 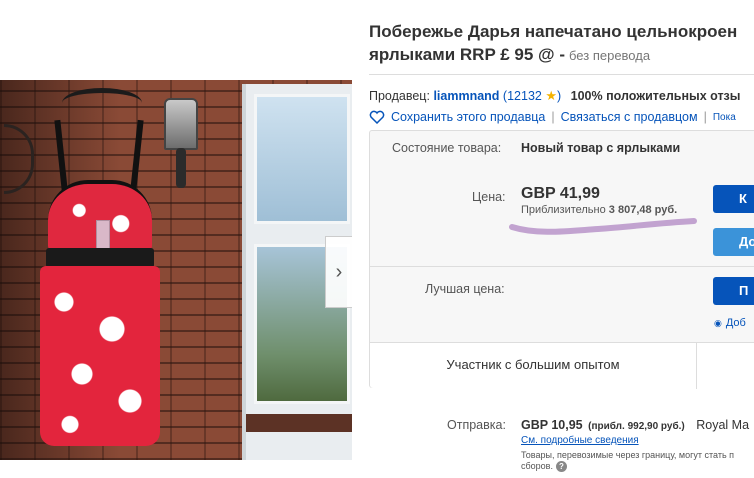 What do you see at coordinates (103, 235) in the screenshot?
I see `dress-tag` at bounding box center [103, 235].